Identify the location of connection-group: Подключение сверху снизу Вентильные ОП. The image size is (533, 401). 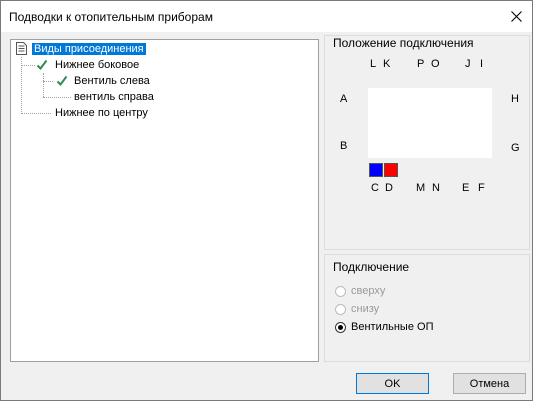
(427, 308).